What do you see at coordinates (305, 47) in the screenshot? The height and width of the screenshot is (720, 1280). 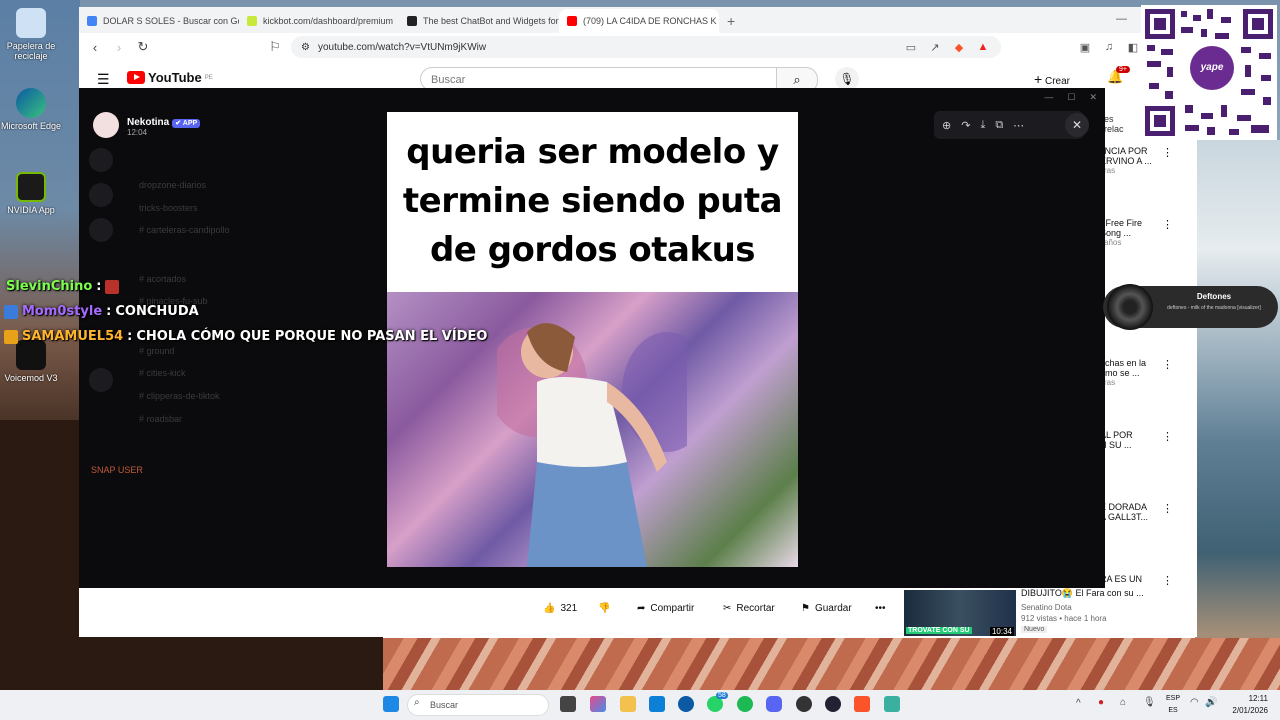 I see `site-info-icon: ⚙` at bounding box center [305, 47].